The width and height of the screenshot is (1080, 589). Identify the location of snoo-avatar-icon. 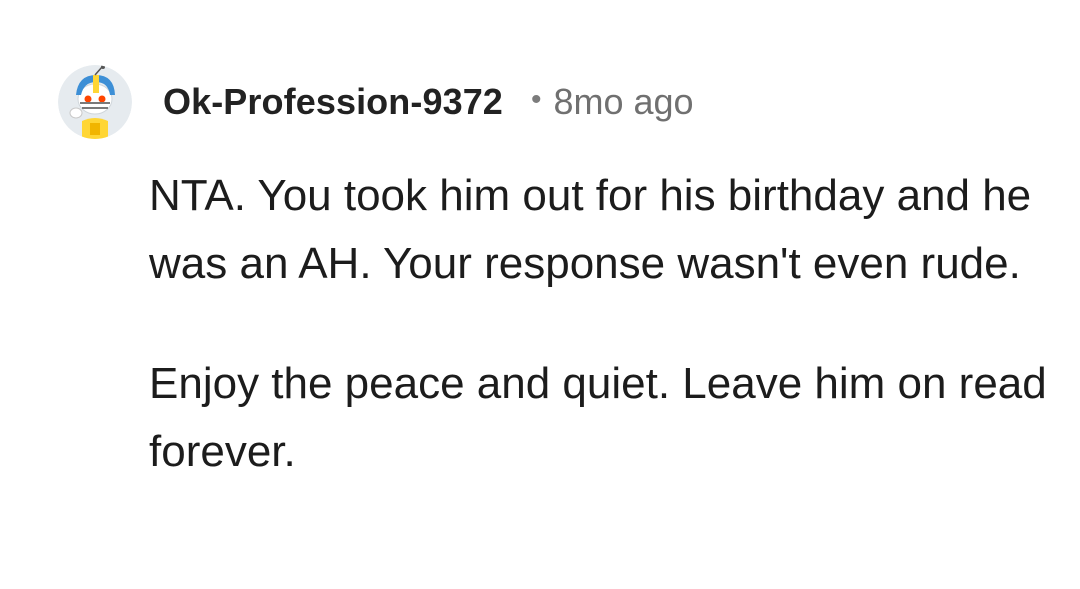
(95, 102).